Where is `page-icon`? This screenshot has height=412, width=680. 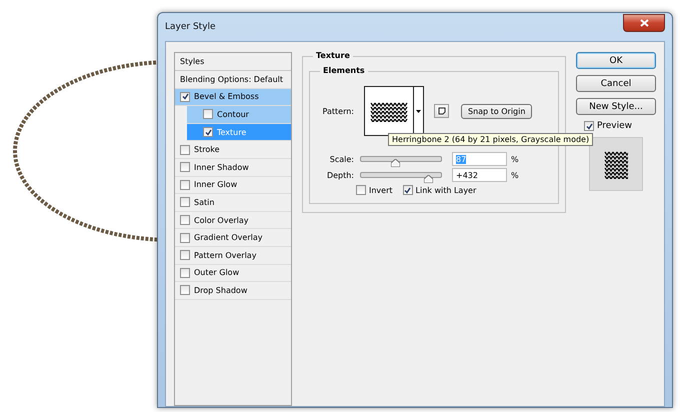 page-icon is located at coordinates (442, 111).